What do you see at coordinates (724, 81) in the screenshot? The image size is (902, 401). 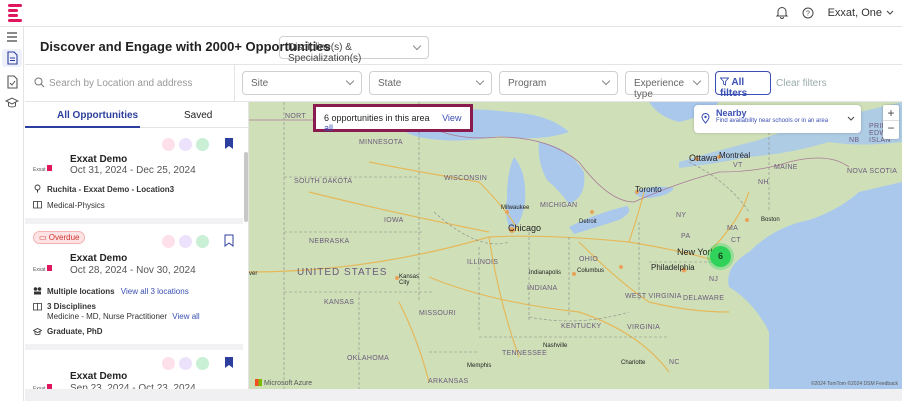 I see `filter-icon` at bounding box center [724, 81].